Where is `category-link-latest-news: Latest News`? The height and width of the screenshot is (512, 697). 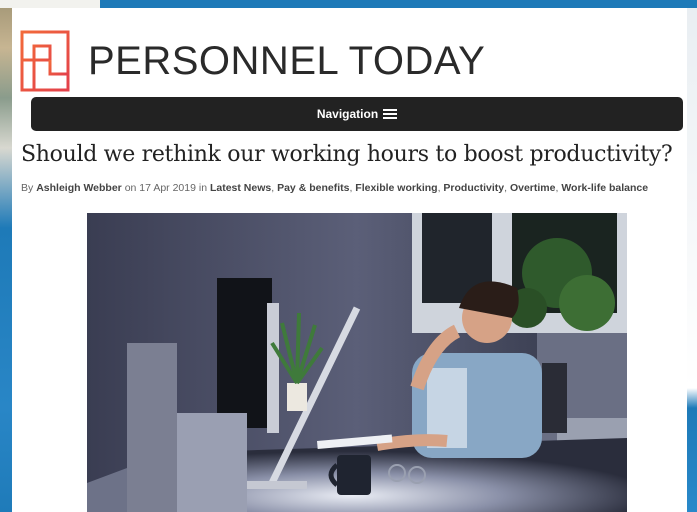 category-link-latest-news: Latest News is located at coordinates (240, 188).